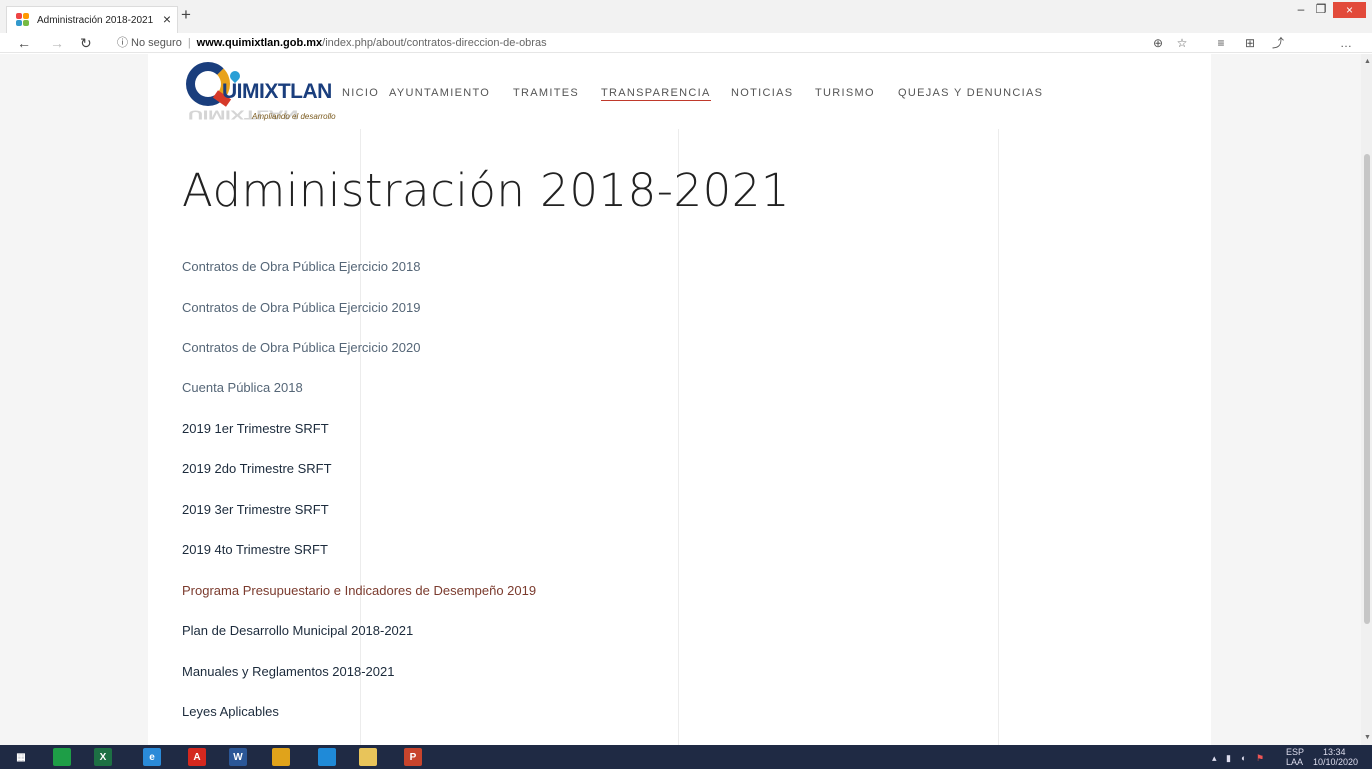  I want to click on nav-item-tramites: TRAMITES, so click(546, 93).